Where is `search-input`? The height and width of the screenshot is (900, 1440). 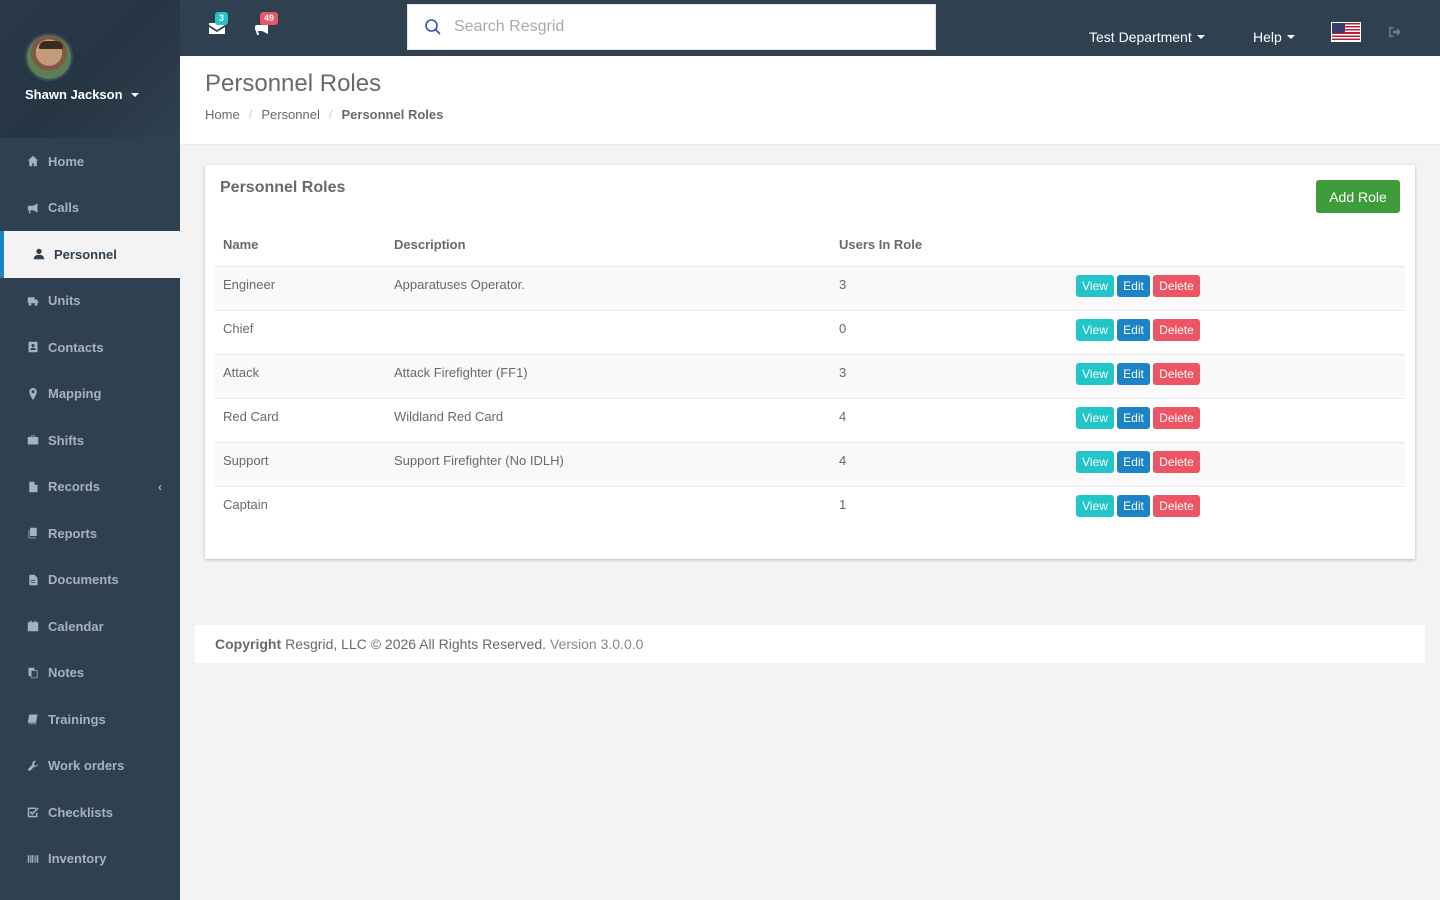
search-input is located at coordinates (674, 27).